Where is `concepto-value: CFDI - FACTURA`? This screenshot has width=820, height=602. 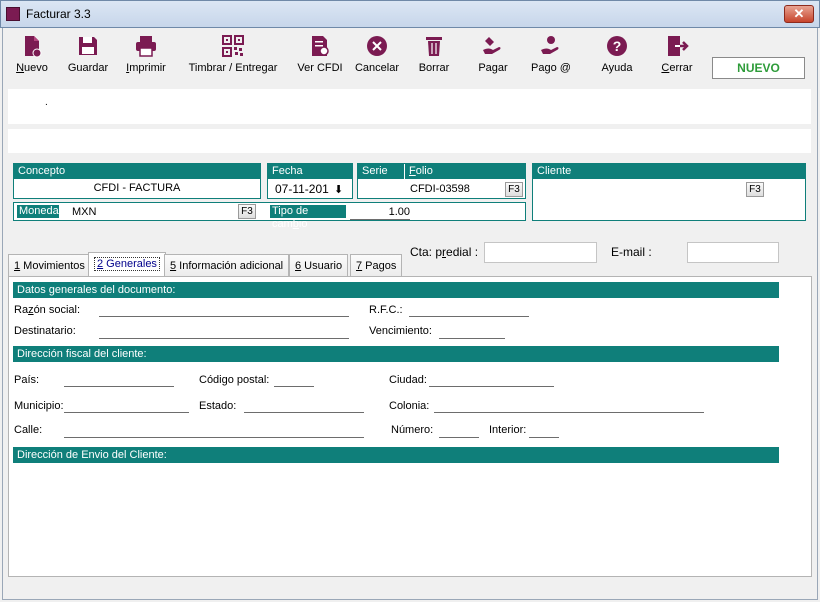
concepto-value: CFDI - FACTURA is located at coordinates (137, 188).